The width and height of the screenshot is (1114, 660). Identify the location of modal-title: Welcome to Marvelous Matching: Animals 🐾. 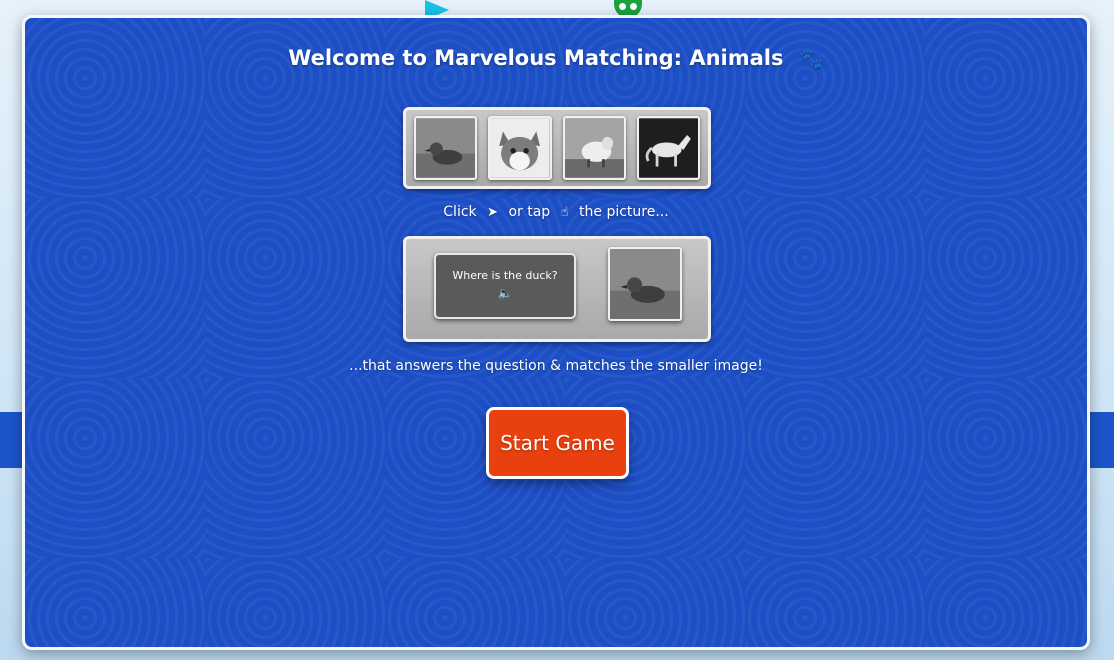
(556, 58).